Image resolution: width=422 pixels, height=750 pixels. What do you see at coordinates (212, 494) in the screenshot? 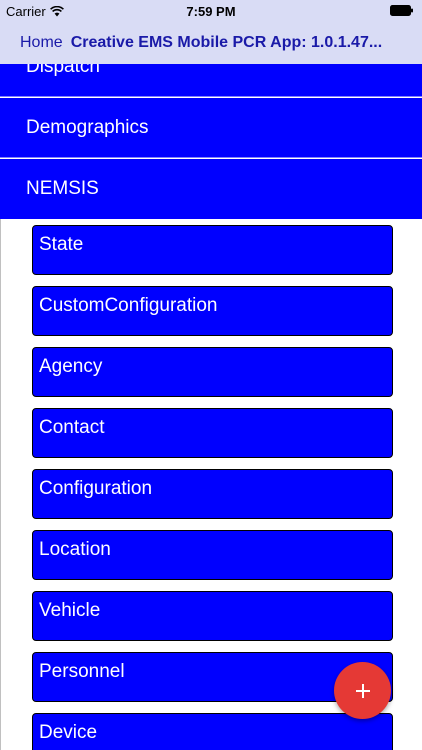
I see `nemsis-item-configuration: Configuration` at bounding box center [212, 494].